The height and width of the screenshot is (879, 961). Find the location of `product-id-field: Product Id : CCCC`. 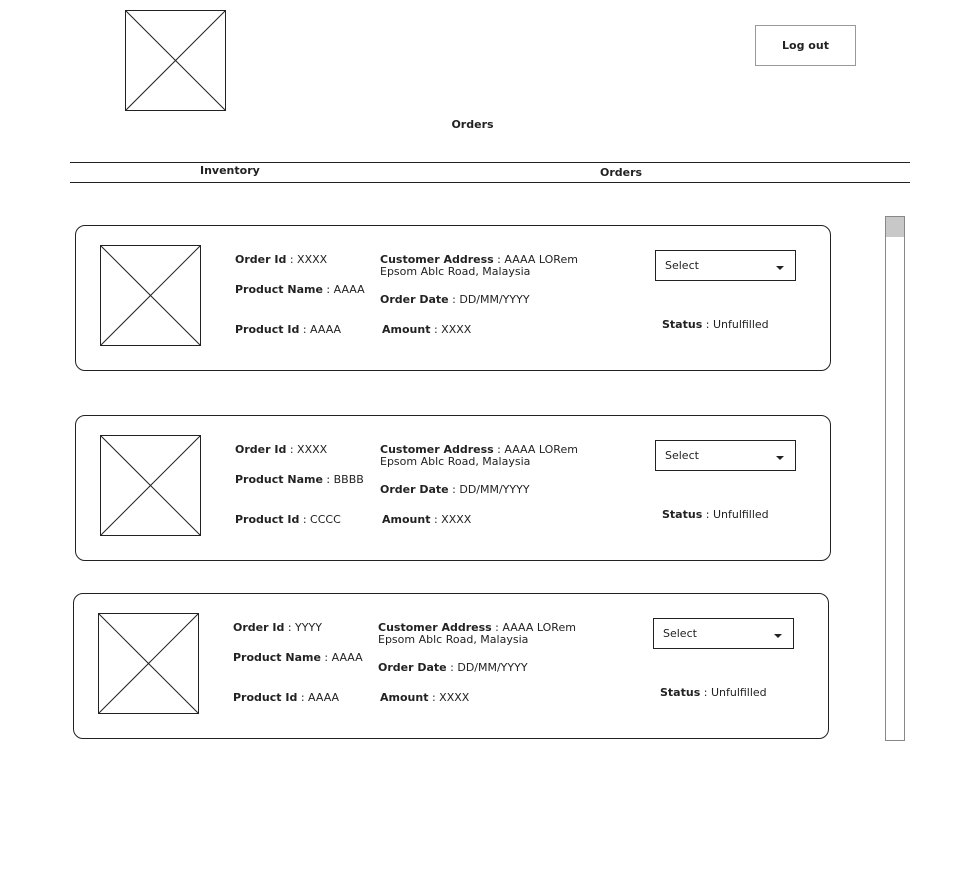

product-id-field: Product Id : CCCC is located at coordinates (288, 519).